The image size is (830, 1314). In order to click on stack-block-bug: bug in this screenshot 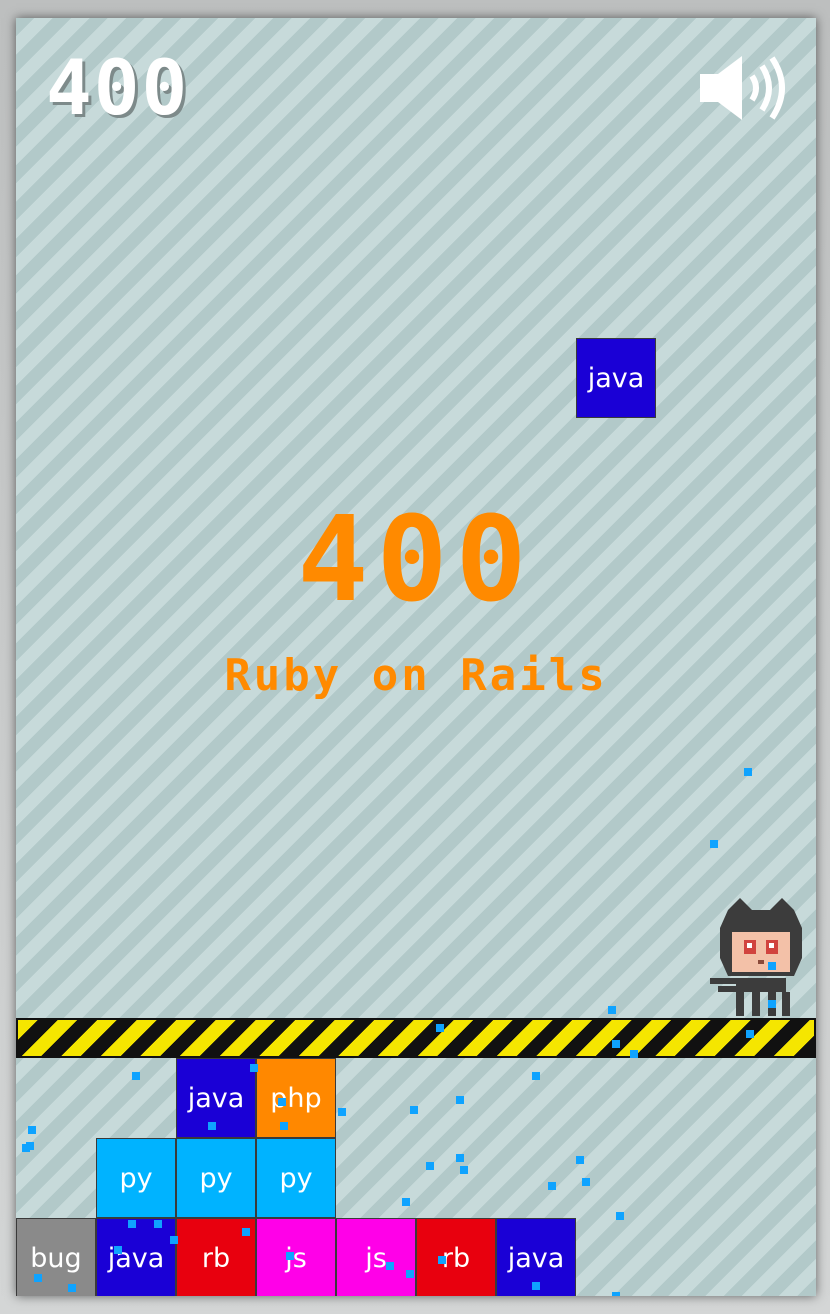, I will do `click(56, 1257)`.